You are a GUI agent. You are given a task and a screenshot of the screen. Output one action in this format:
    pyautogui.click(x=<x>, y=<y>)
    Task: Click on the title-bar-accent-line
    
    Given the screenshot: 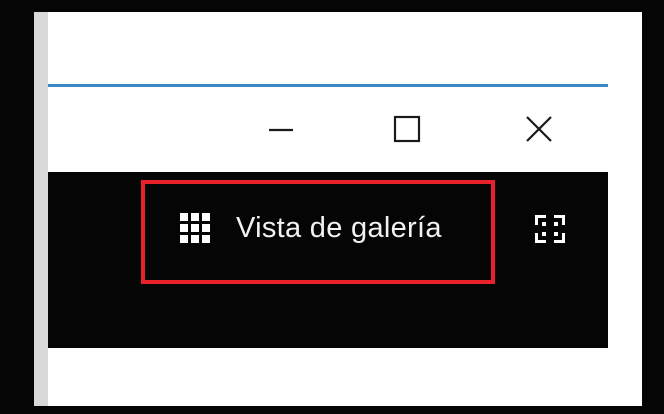 What is the action you would take?
    pyautogui.click(x=328, y=85)
    